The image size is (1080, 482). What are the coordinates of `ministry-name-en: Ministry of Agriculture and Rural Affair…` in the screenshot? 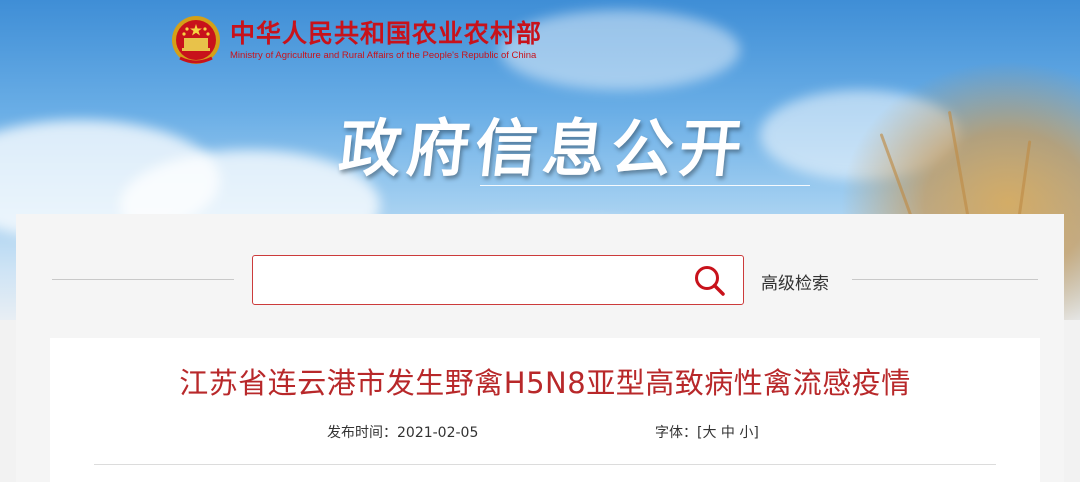 It's located at (383, 55).